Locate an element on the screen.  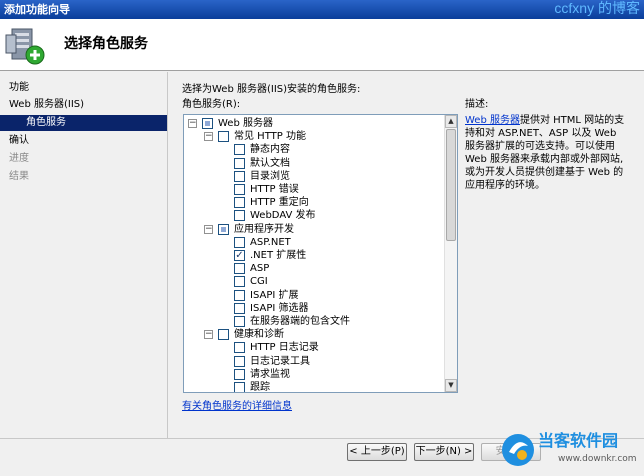
tree-item-label: Web 服务器 is located at coordinates (245, 123).